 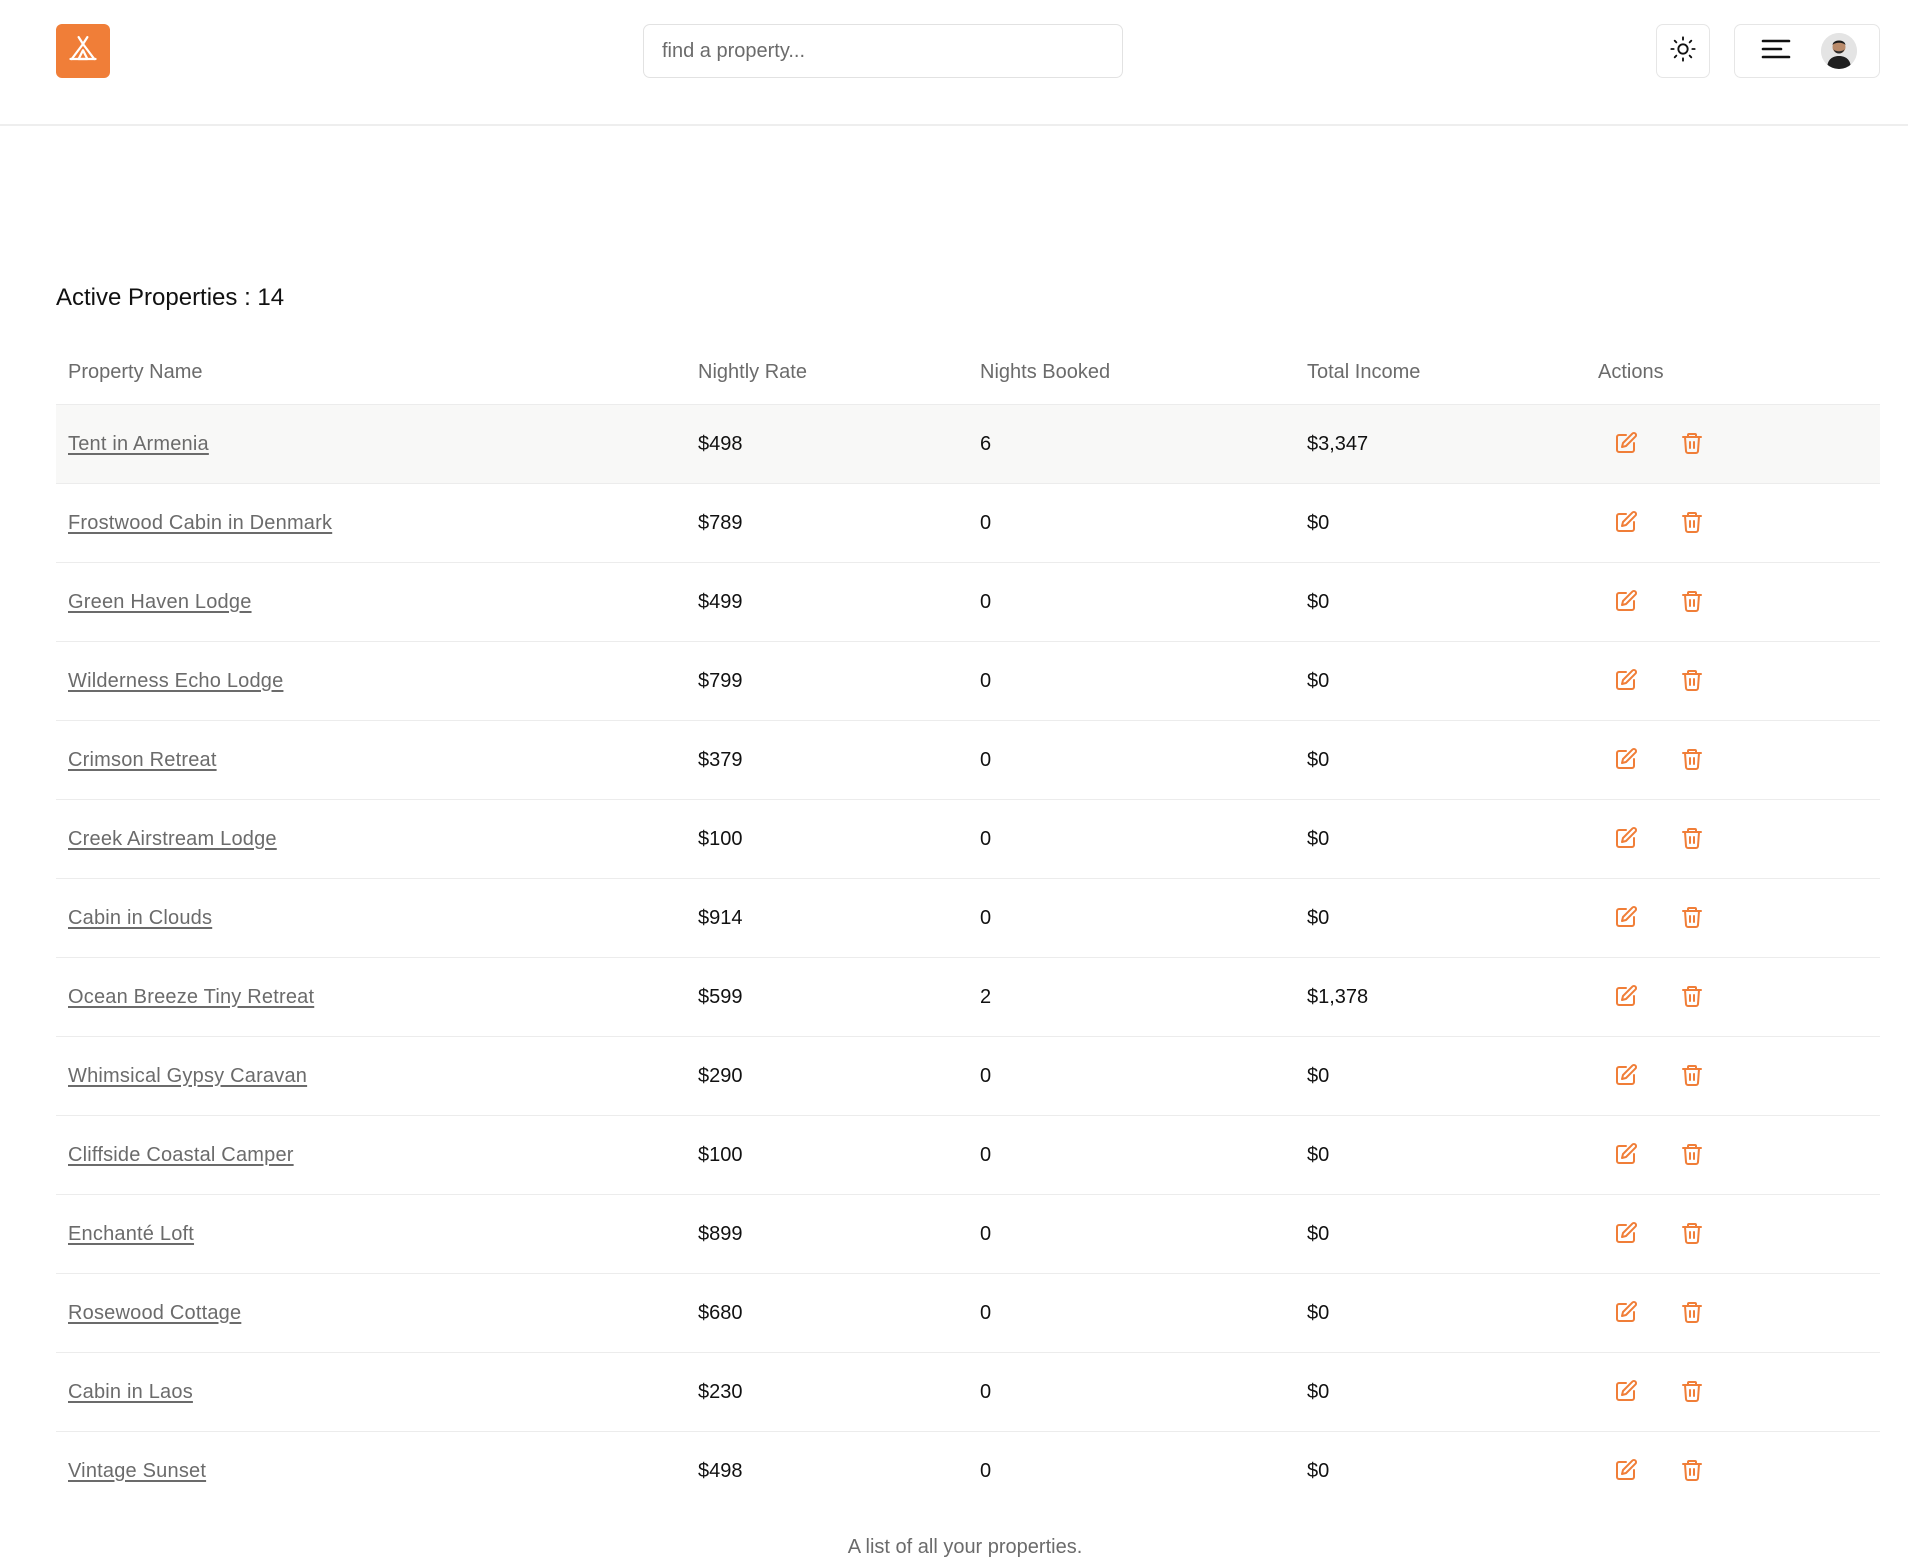 What do you see at coordinates (1733, 372) in the screenshot?
I see `column-header-actions: Actions` at bounding box center [1733, 372].